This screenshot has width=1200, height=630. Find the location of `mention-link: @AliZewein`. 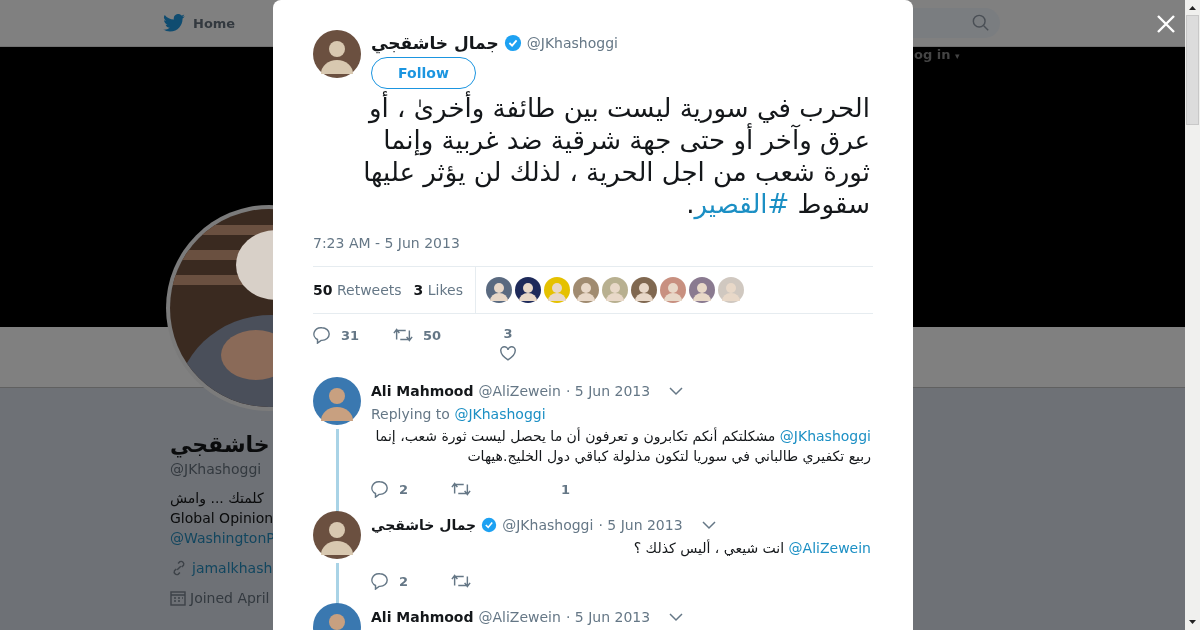

mention-link: @AliZewein is located at coordinates (829, 548).